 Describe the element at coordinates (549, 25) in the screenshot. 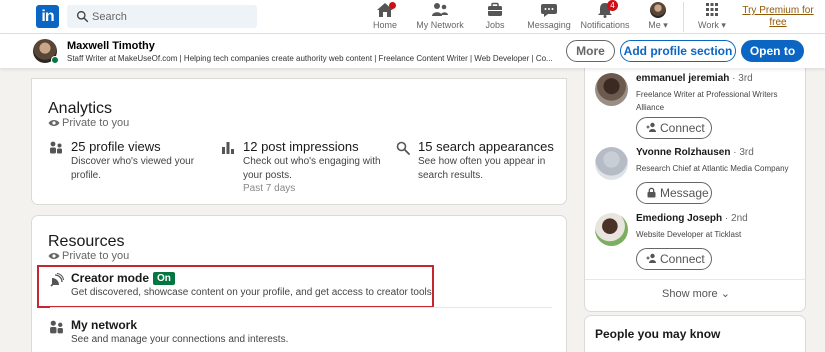

I see `nav-messaging-label: Messaging` at that location.